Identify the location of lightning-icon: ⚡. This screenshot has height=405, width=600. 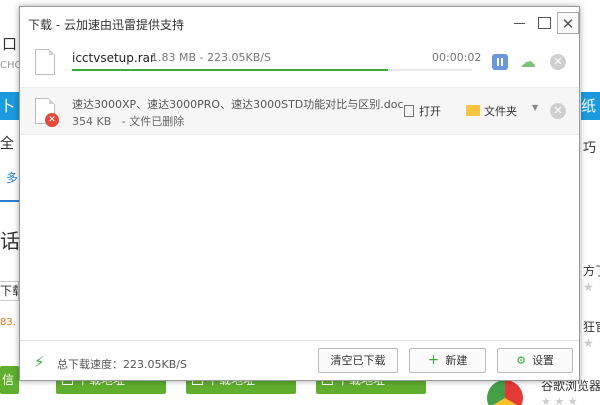
(39, 362).